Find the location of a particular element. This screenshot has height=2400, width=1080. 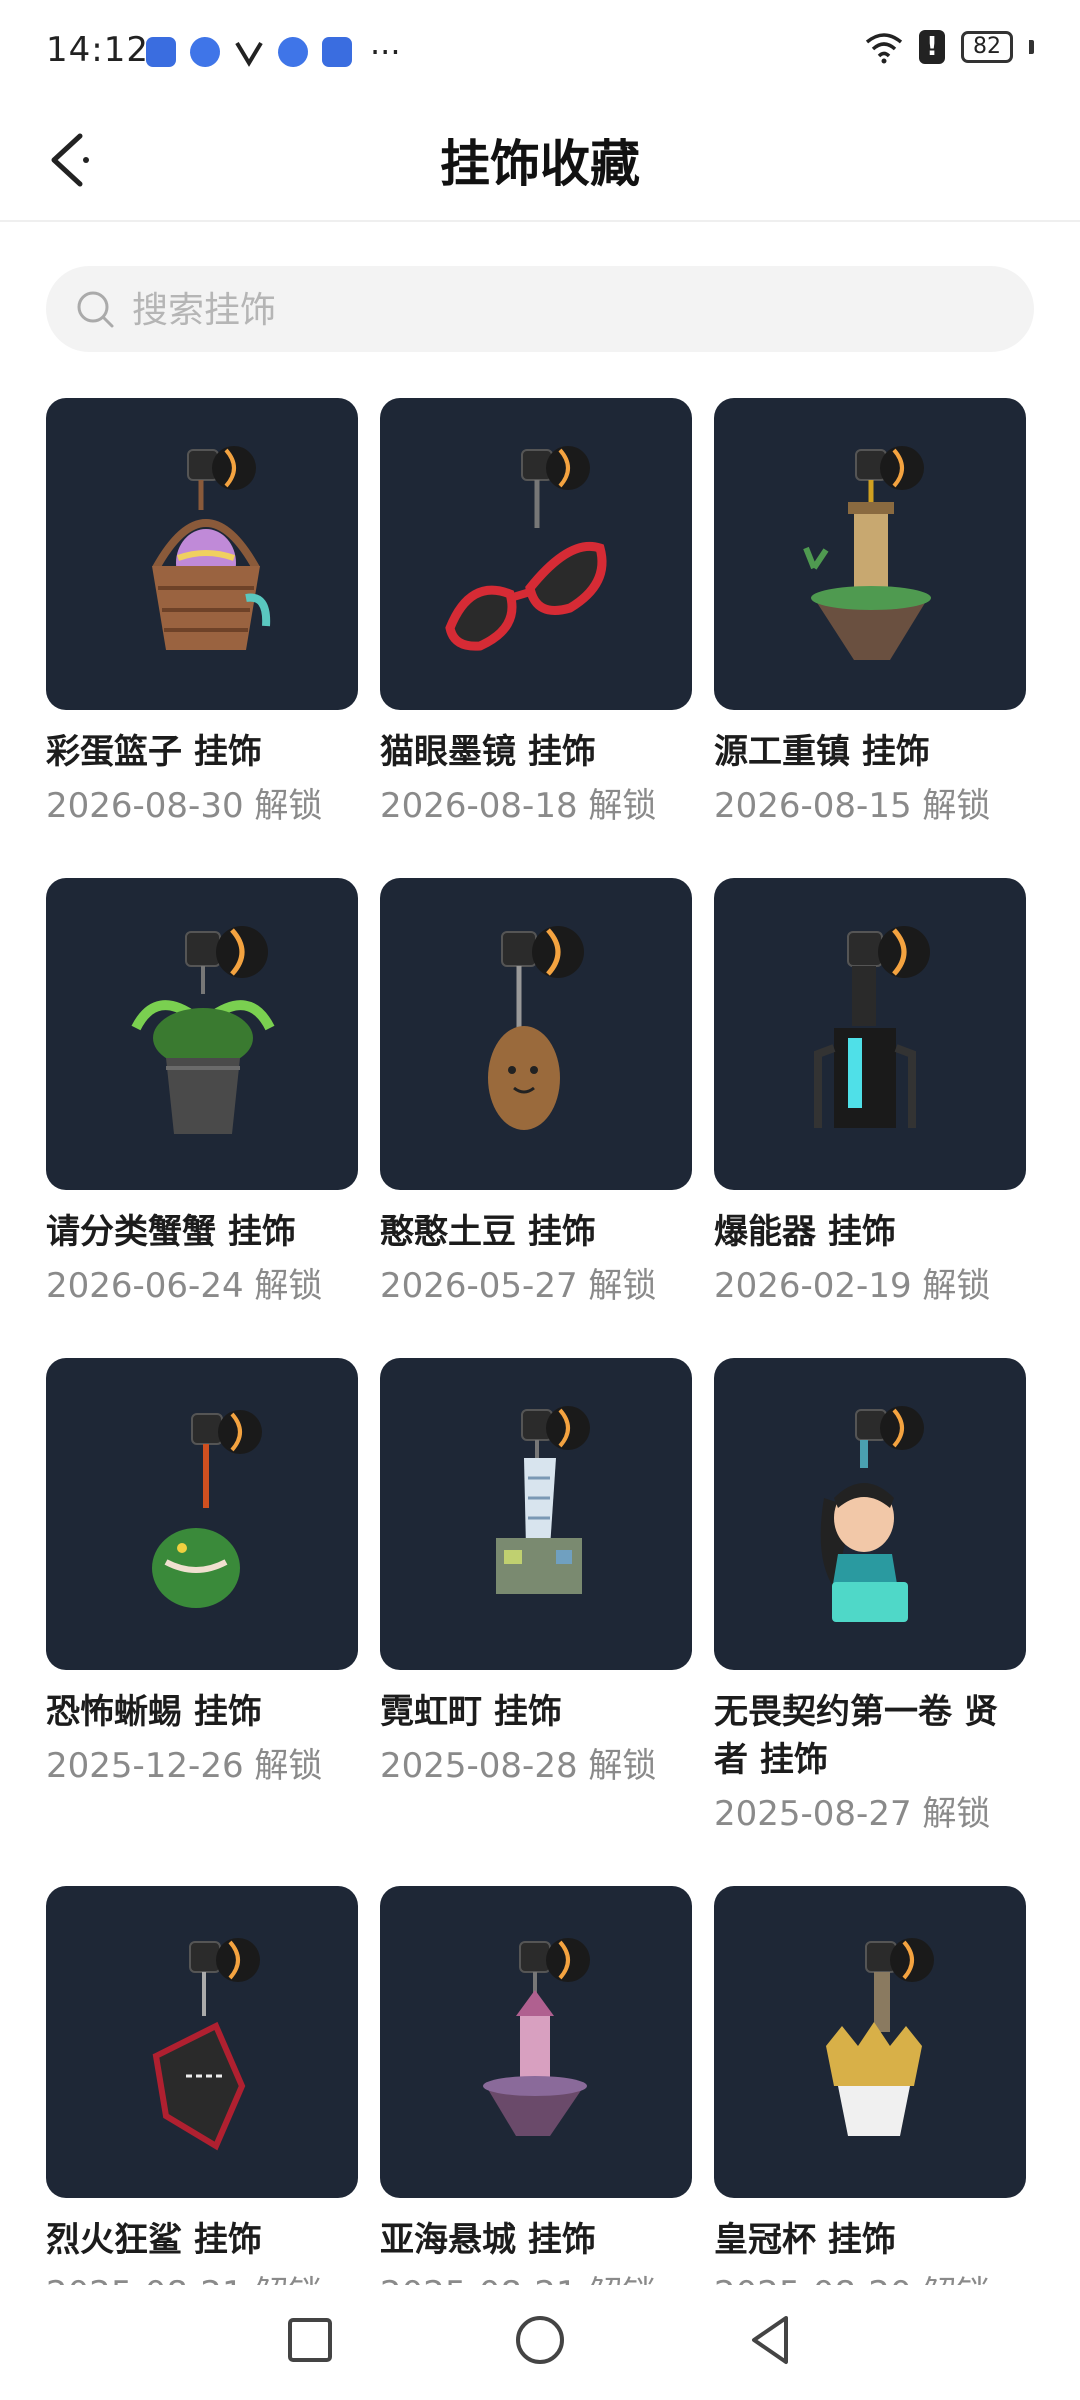

charm-name: 皇冠杯 挂饰 is located at coordinates (805, 2240).